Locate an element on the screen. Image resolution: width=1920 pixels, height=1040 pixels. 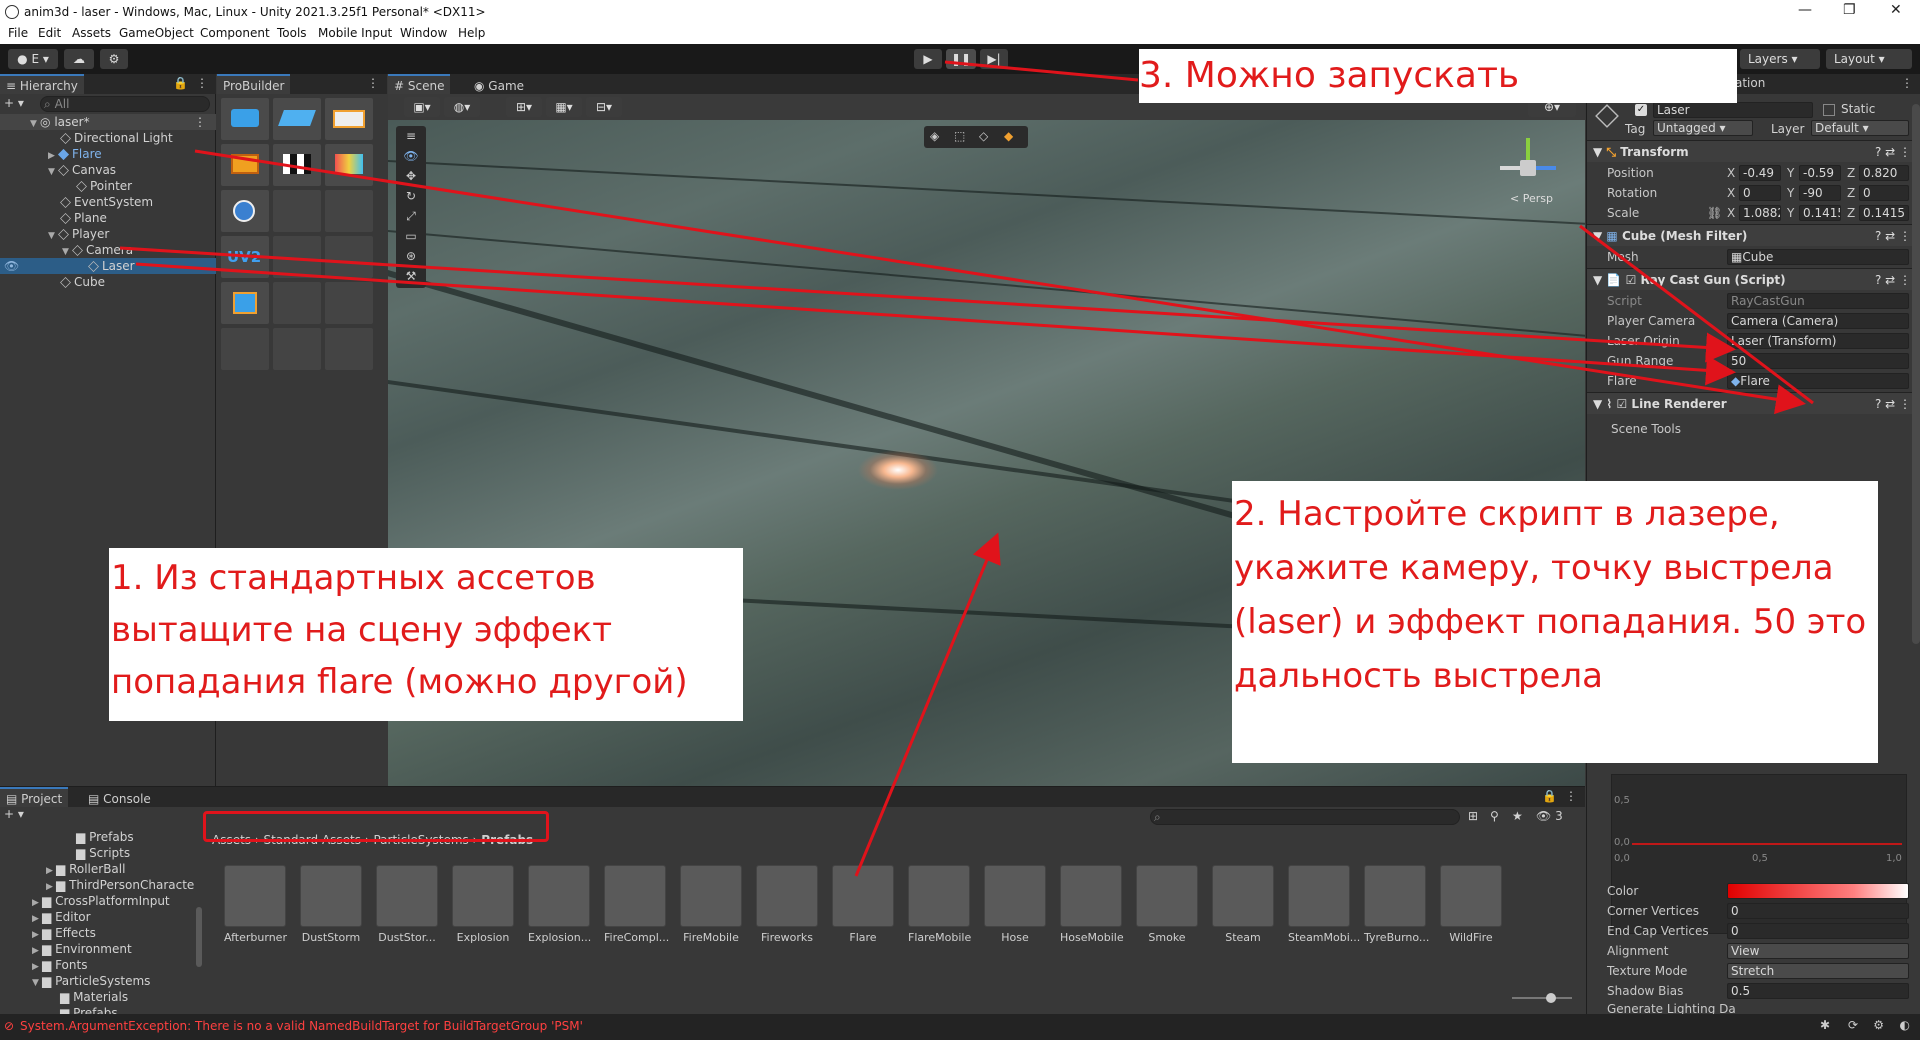
visibility-icon: 👁 is located at coordinates (11, 266).